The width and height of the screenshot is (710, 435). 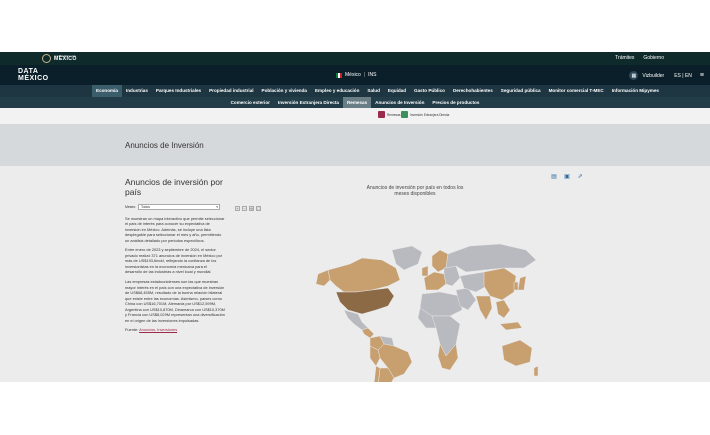 What do you see at coordinates (473, 91) in the screenshot?
I see `nav-item: Derechohabientes` at bounding box center [473, 91].